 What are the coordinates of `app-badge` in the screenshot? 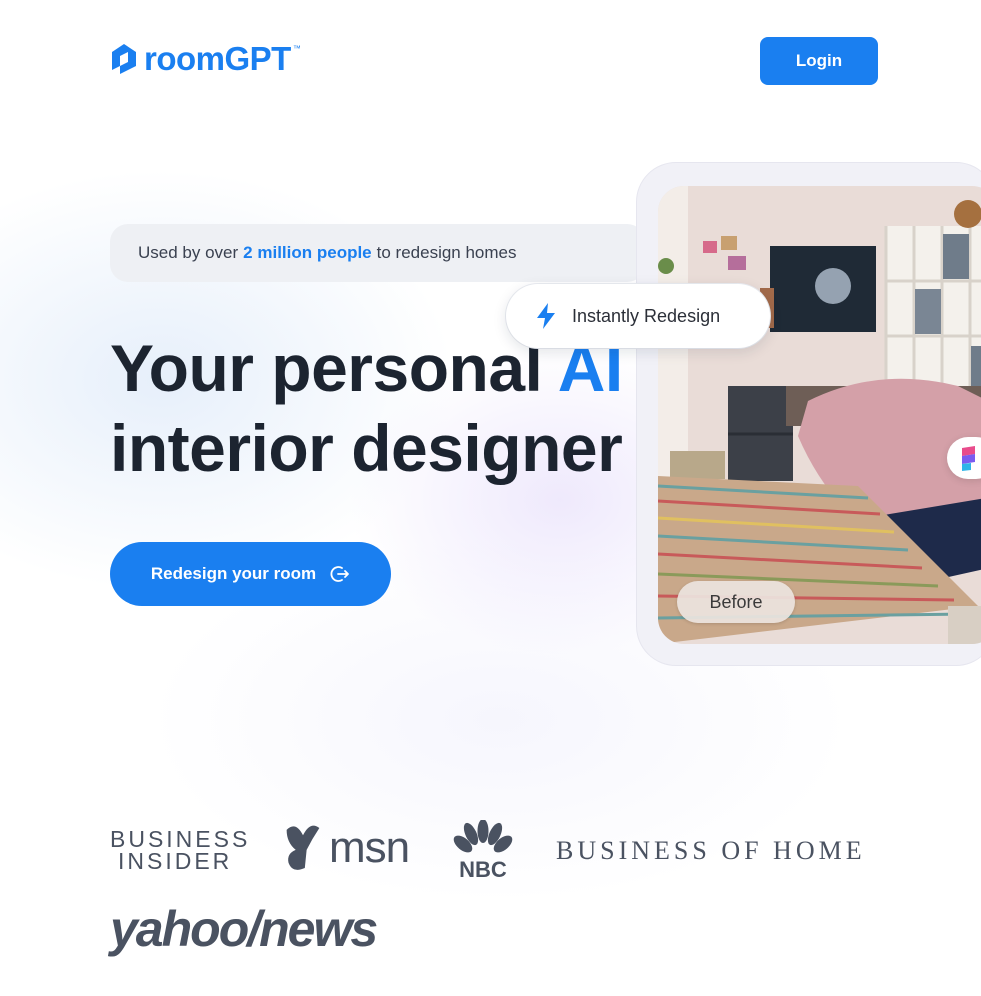 It's located at (964, 458).